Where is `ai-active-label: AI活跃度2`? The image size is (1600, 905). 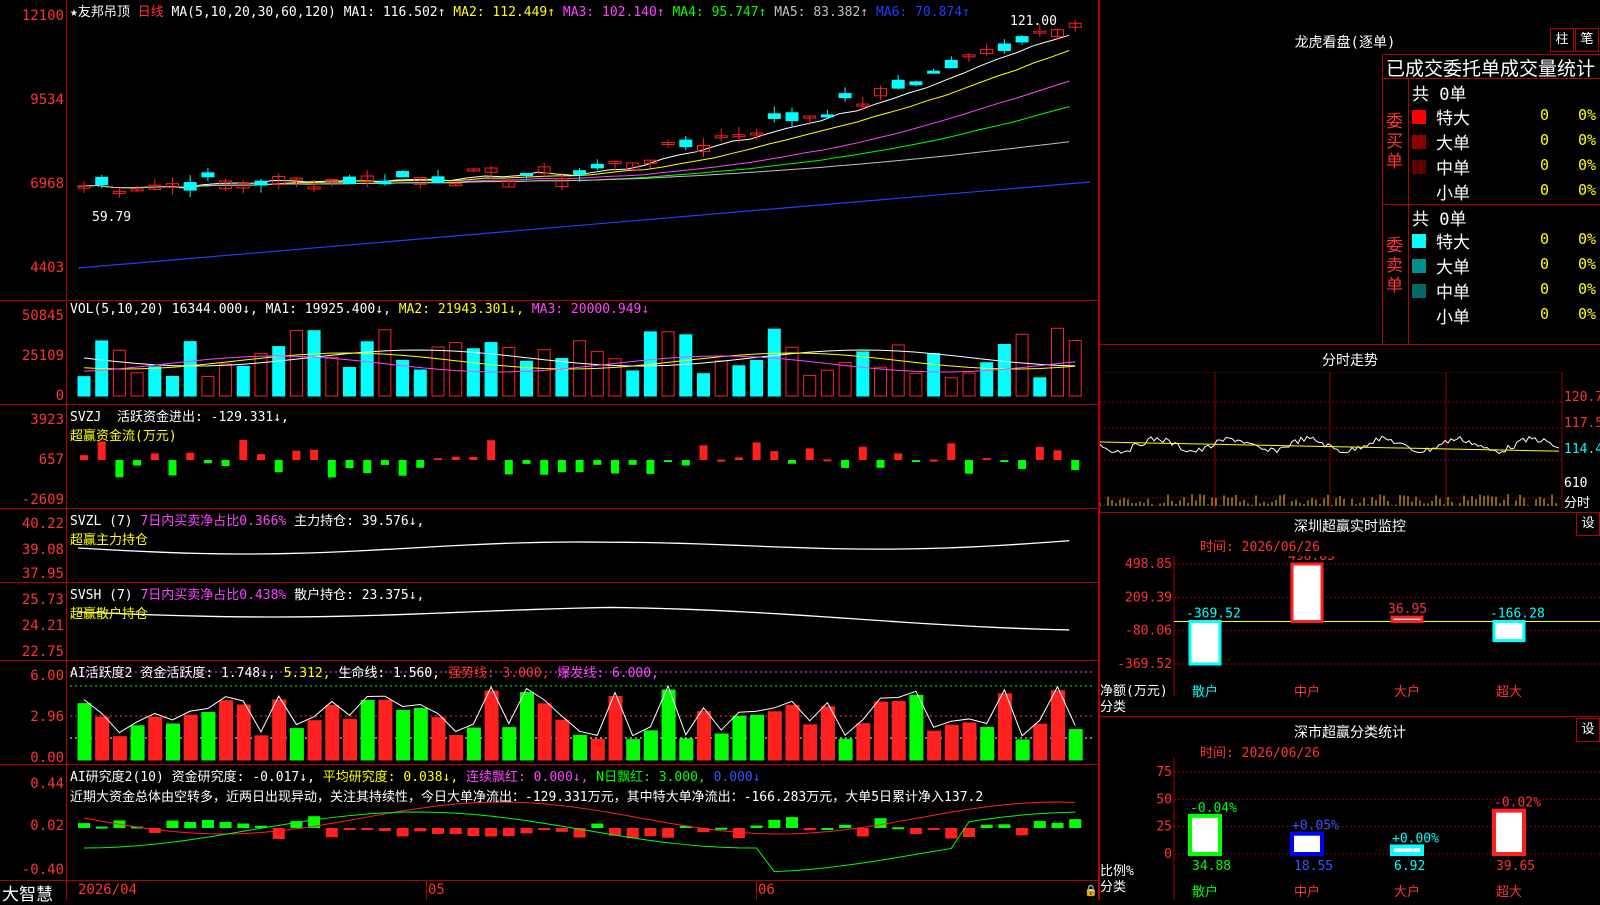 ai-active-label: AI活跃度2 is located at coordinates (101, 673).